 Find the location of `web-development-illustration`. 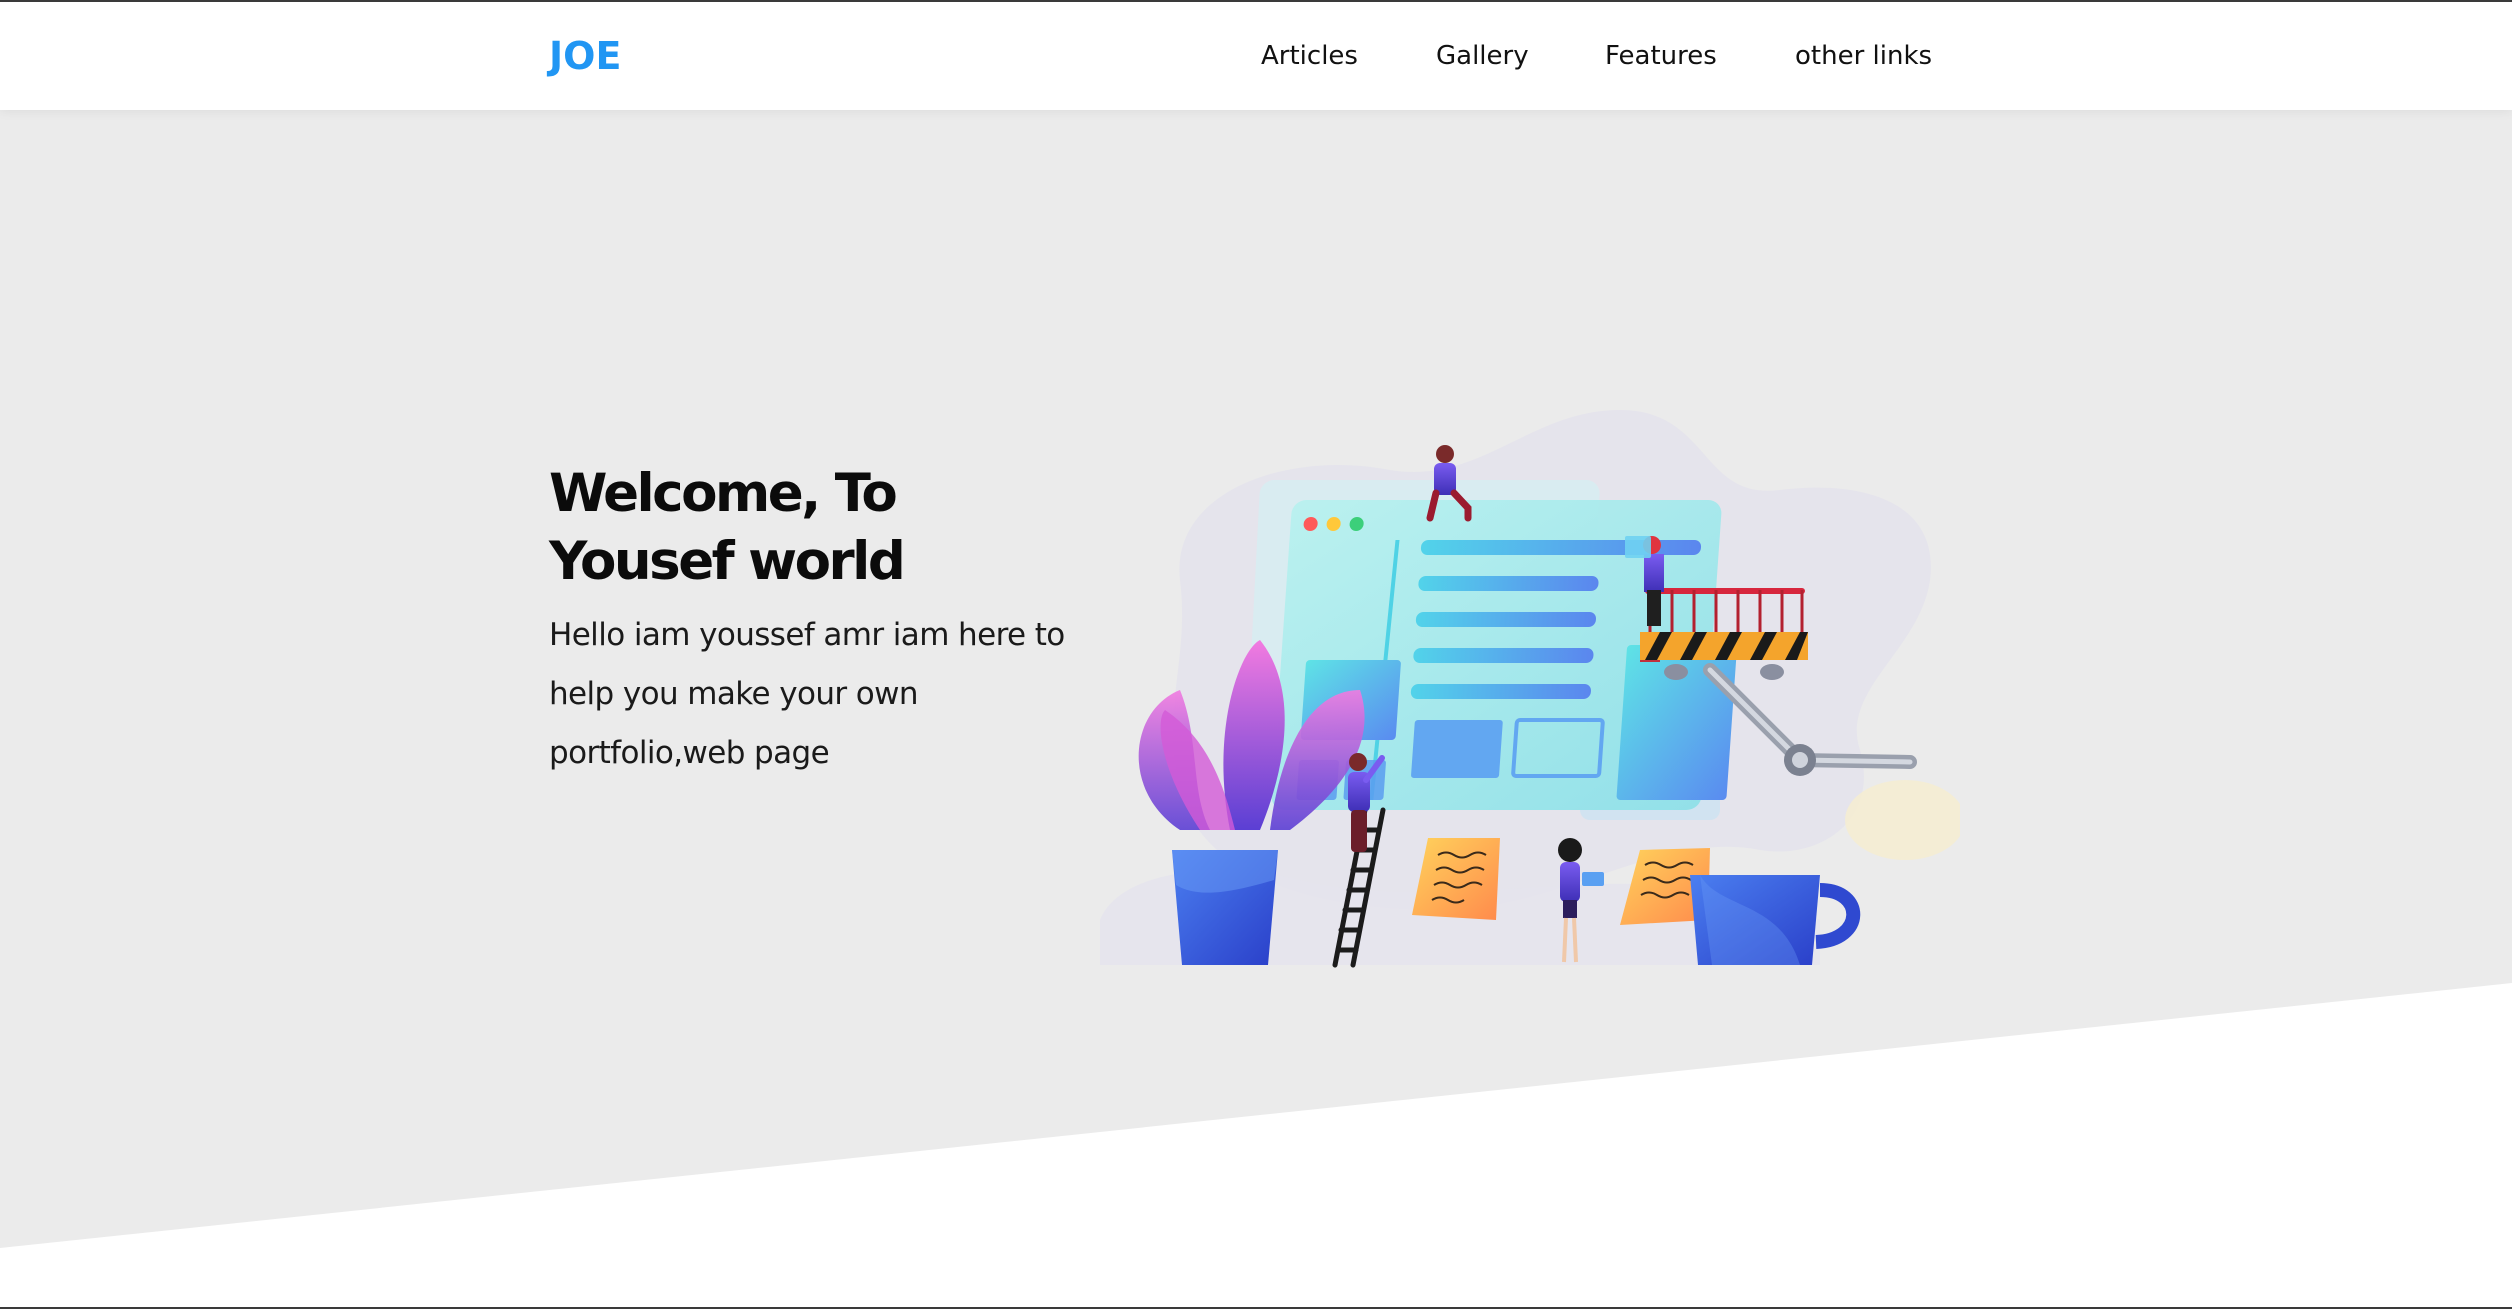

web-development-illustration is located at coordinates (1530, 689).